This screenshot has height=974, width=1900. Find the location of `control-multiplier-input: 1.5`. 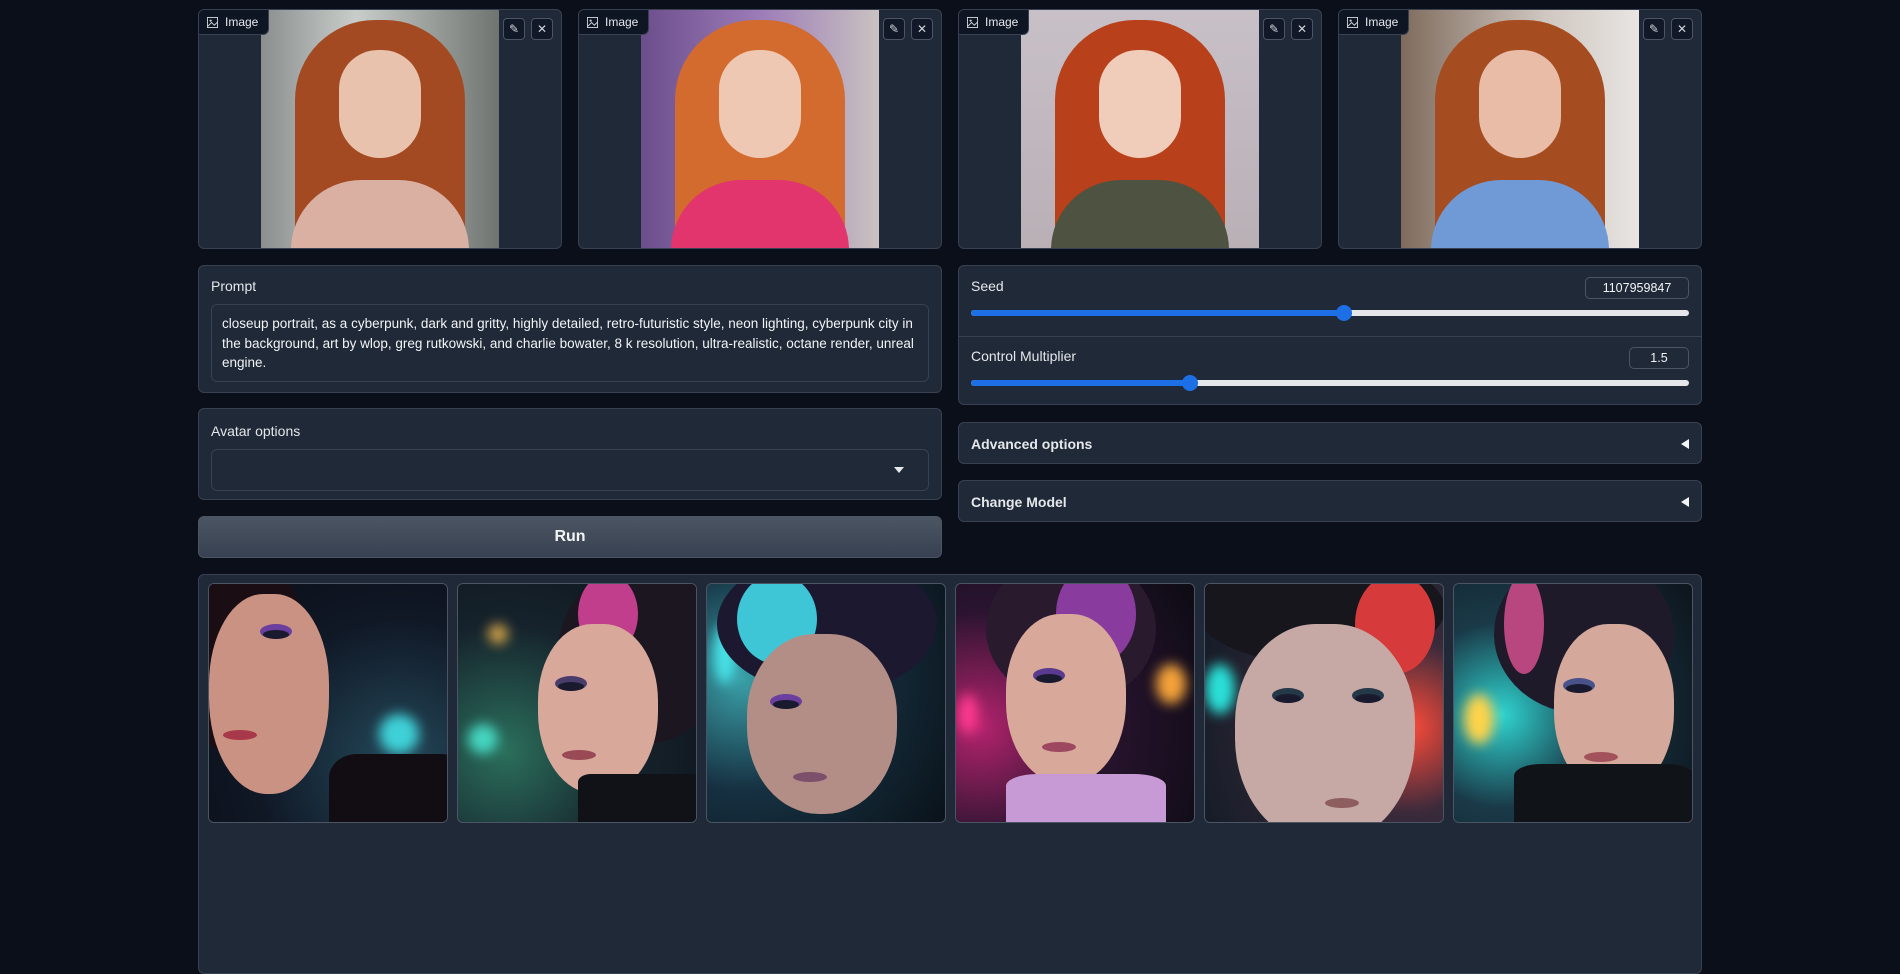

control-multiplier-input: 1.5 is located at coordinates (1659, 358).